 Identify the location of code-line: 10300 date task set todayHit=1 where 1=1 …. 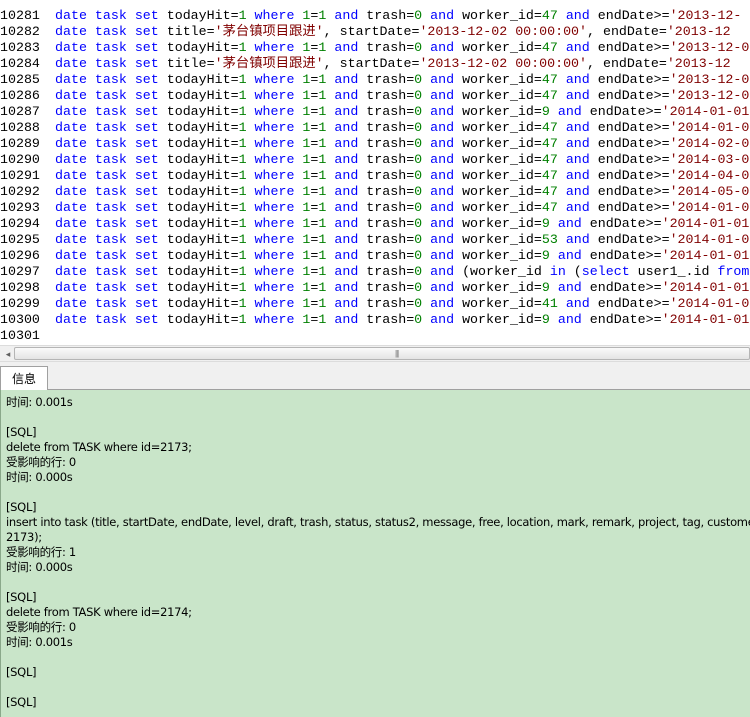
(375, 320).